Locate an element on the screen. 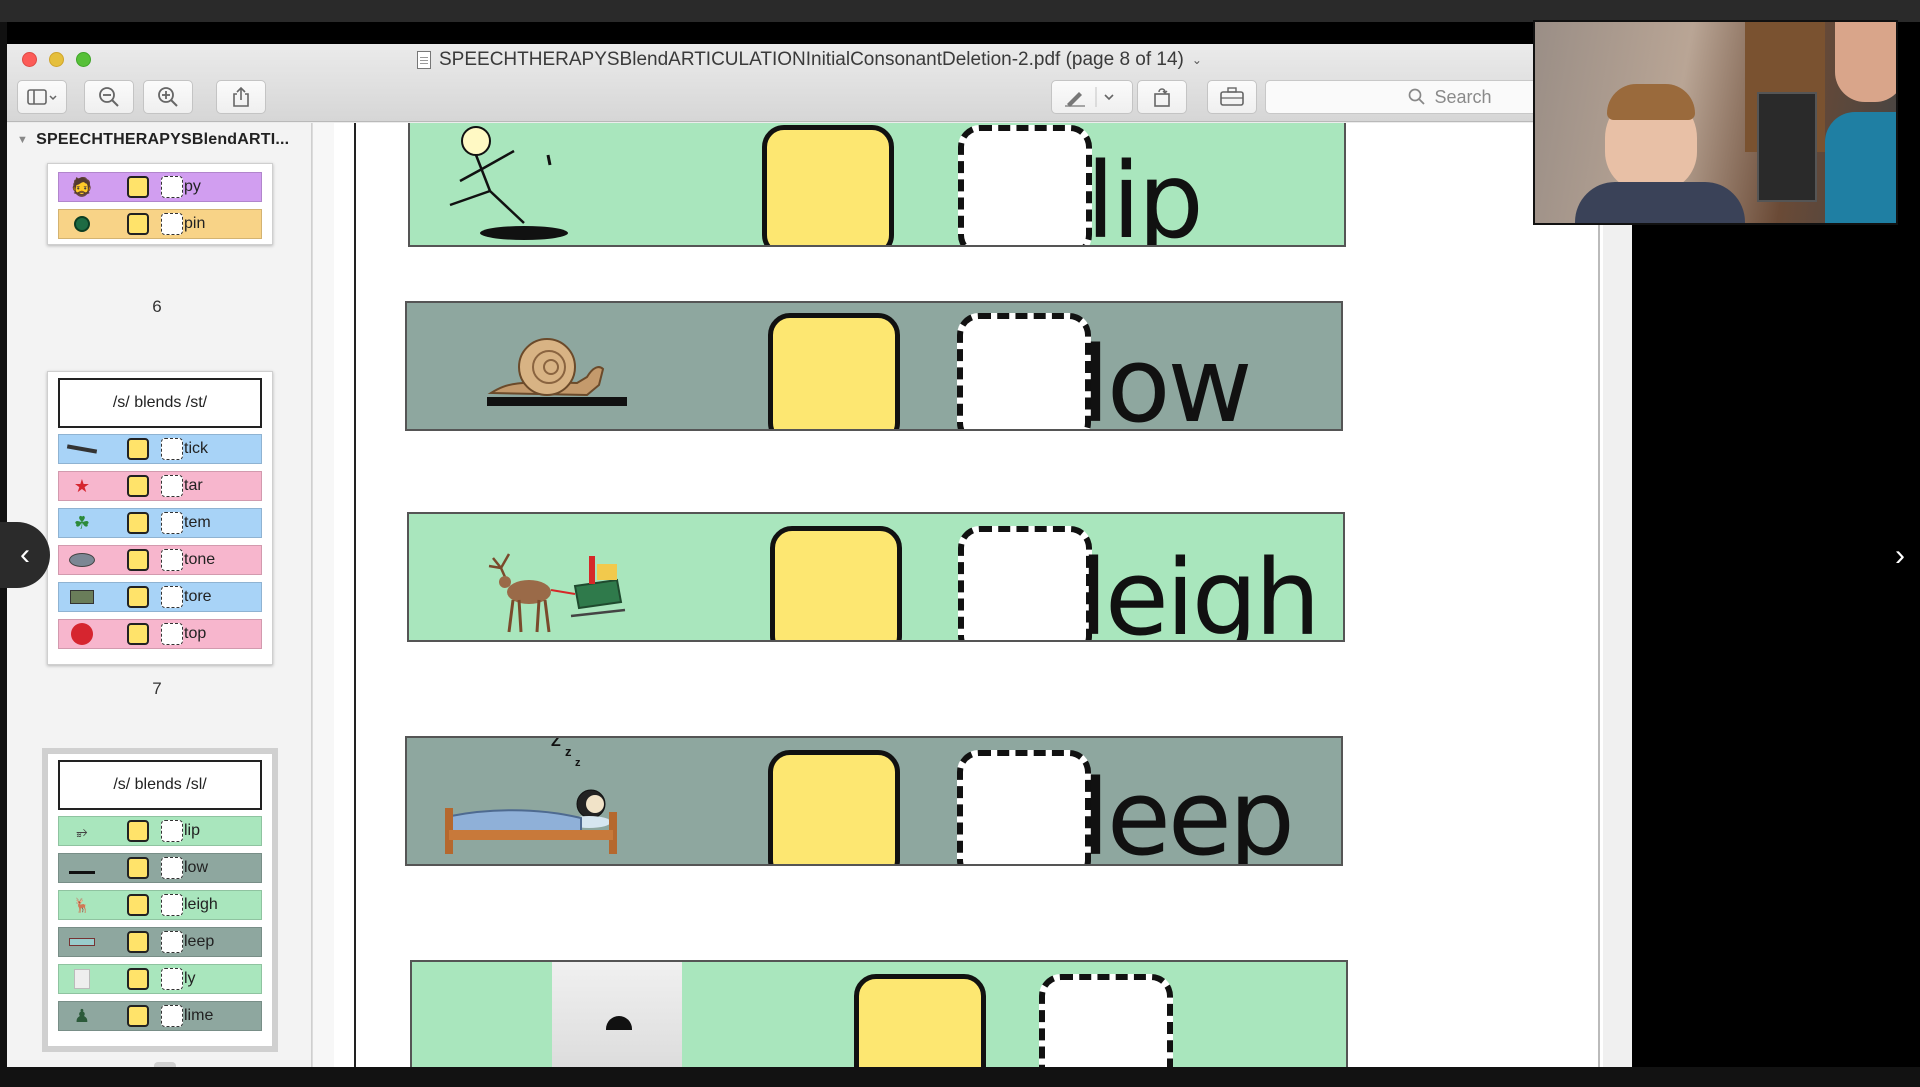 This screenshot has height=1087, width=1920. list-item: tore is located at coordinates (160, 597).